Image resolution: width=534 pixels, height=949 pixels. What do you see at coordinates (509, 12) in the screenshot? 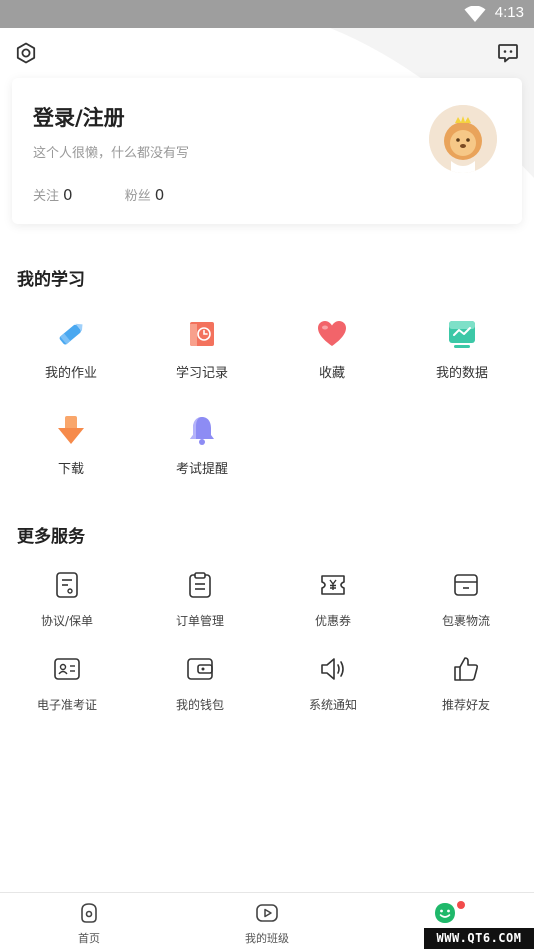
I see `status-time: 4:13` at bounding box center [509, 12].